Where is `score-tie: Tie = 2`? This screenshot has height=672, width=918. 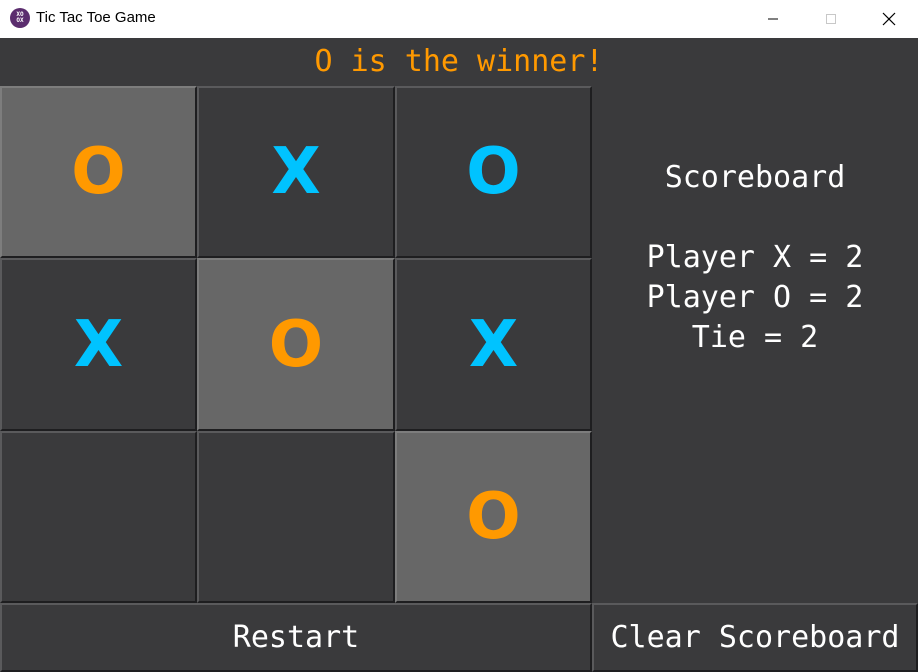
score-tie: Tie = 2 is located at coordinates (755, 337).